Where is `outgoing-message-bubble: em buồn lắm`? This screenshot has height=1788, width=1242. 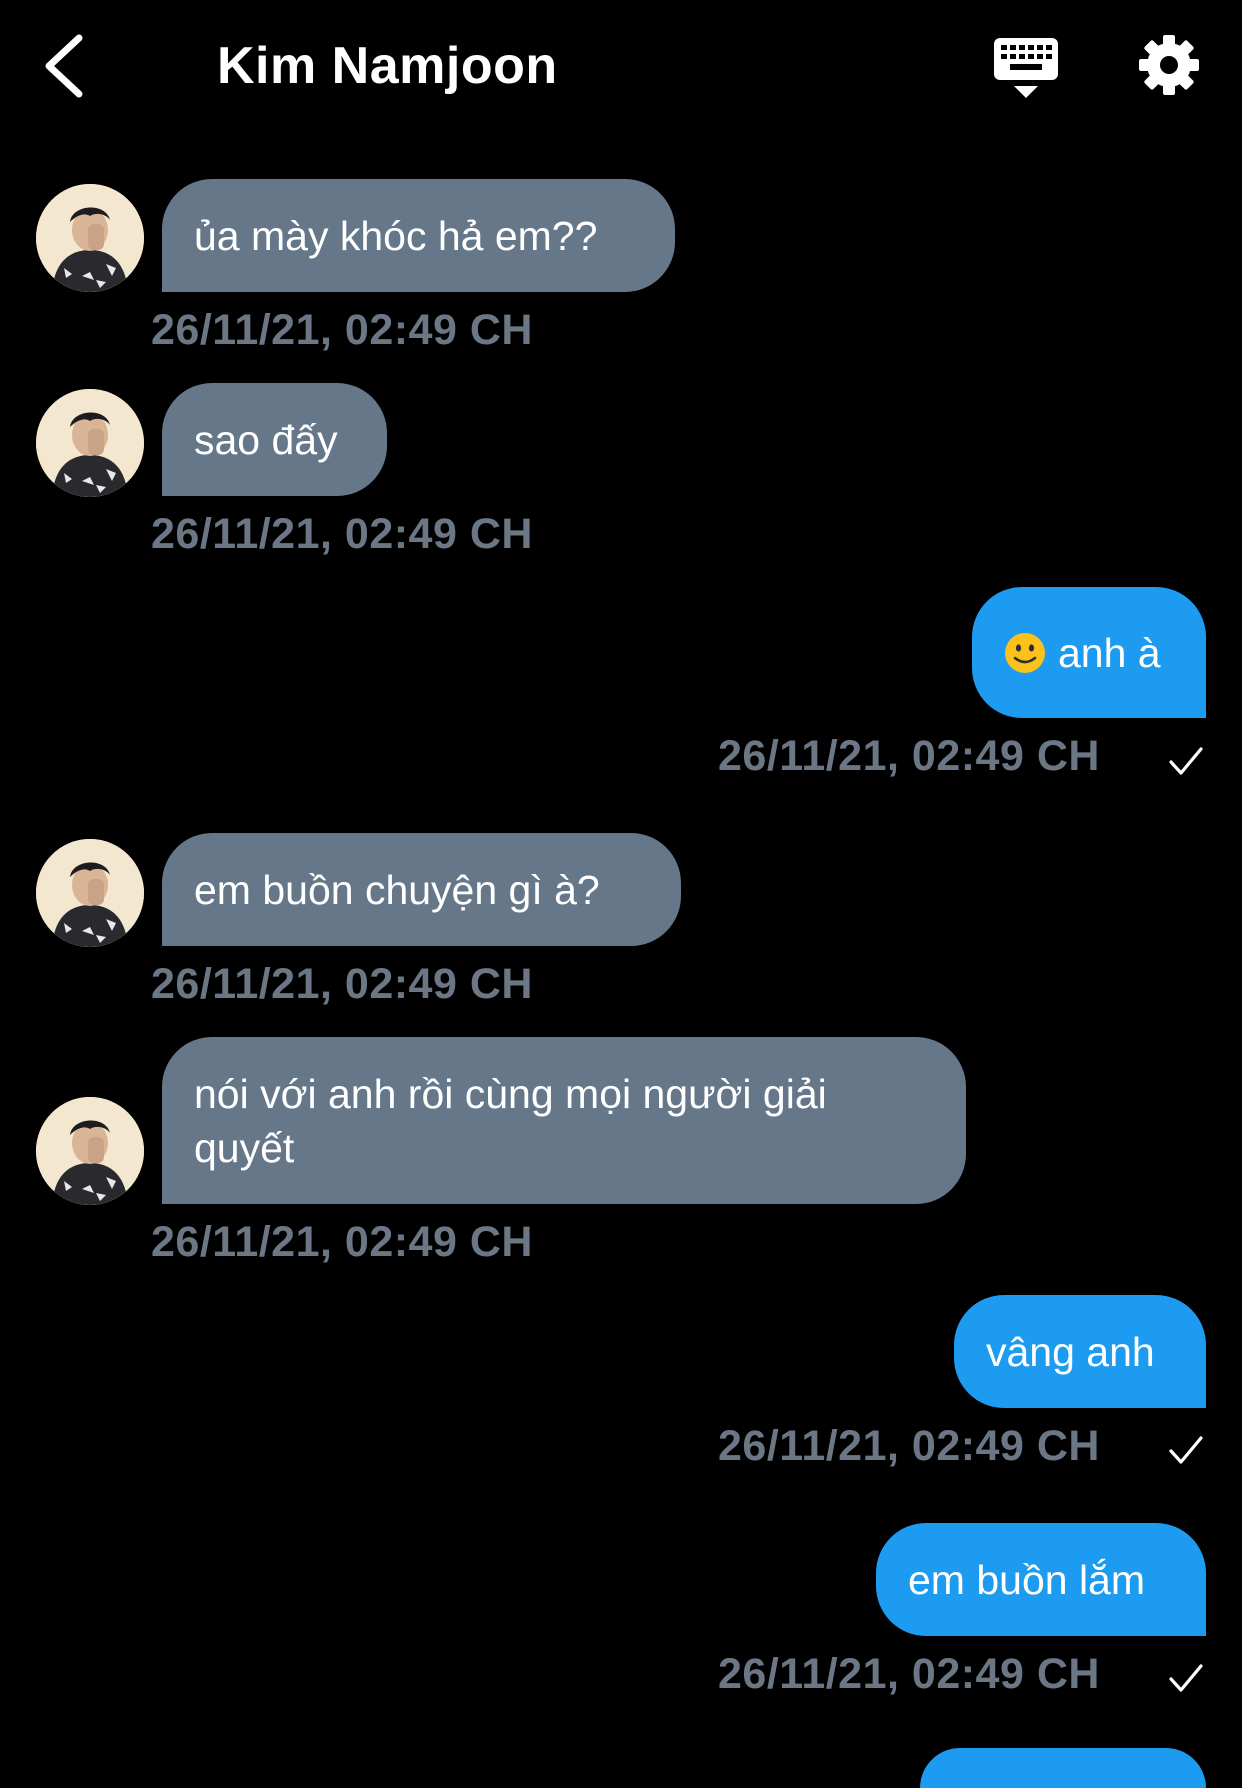 outgoing-message-bubble: em buồn lắm is located at coordinates (1041, 1579).